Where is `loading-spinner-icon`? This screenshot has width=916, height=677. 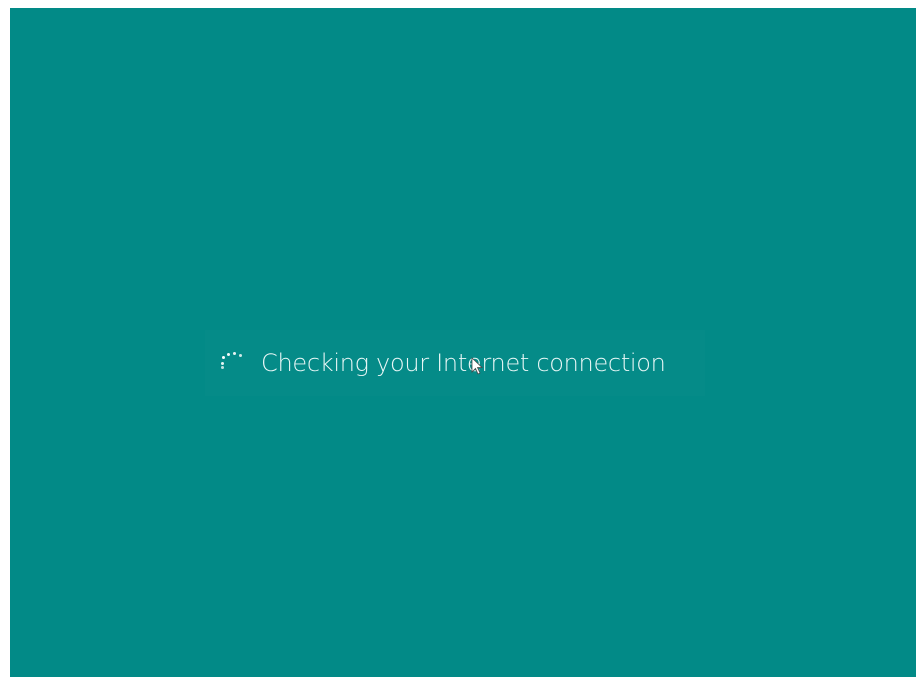
loading-spinner-icon is located at coordinates (230, 363).